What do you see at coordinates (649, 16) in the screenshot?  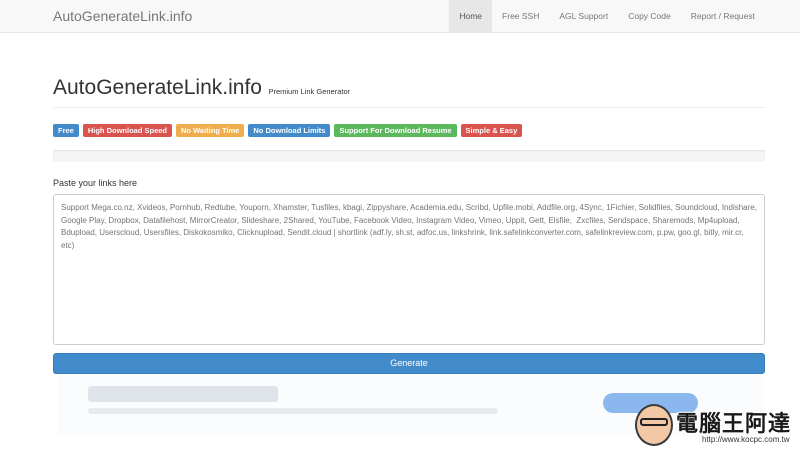 I see `nav-item-copy-code: Copy Code` at bounding box center [649, 16].